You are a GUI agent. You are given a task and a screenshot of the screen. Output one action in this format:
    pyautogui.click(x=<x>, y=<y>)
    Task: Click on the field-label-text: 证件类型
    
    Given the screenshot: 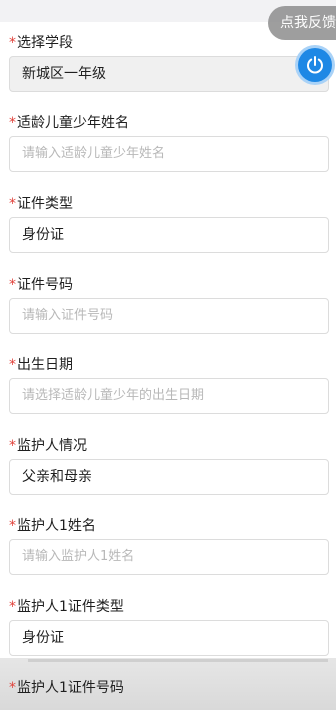 What is the action you would take?
    pyautogui.click(x=45, y=204)
    